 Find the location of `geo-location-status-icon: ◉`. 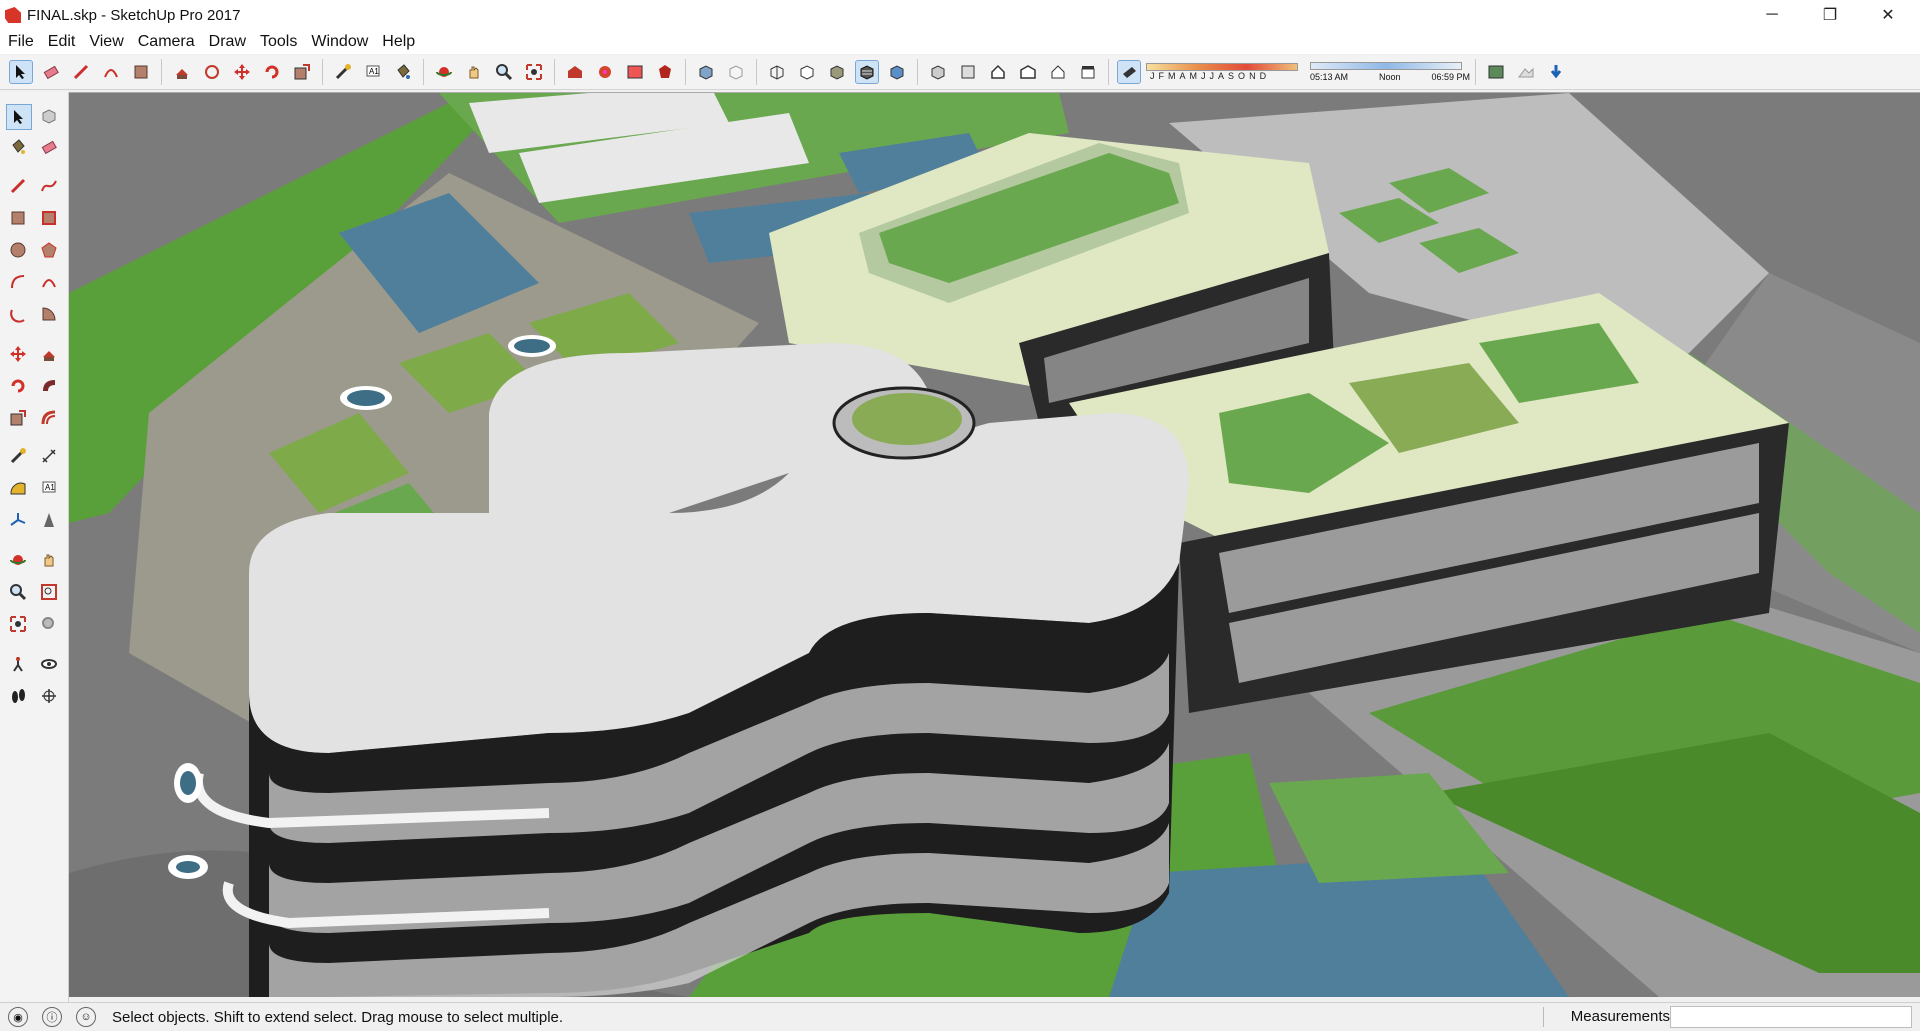

geo-location-status-icon: ◉ is located at coordinates (18, 1017).